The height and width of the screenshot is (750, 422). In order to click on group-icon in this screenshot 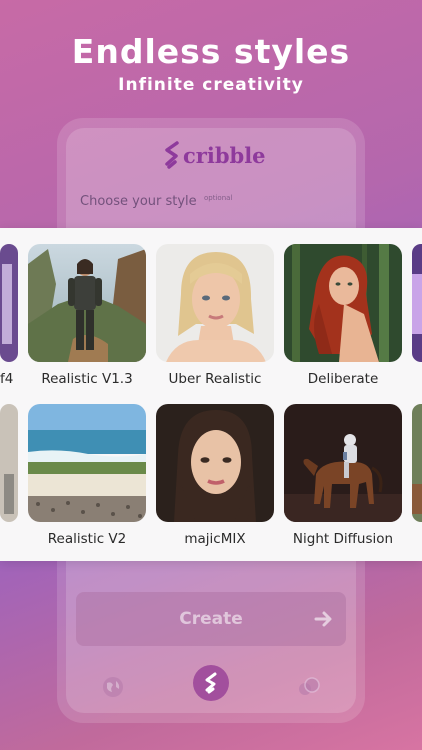, I will do `click(309, 687)`.